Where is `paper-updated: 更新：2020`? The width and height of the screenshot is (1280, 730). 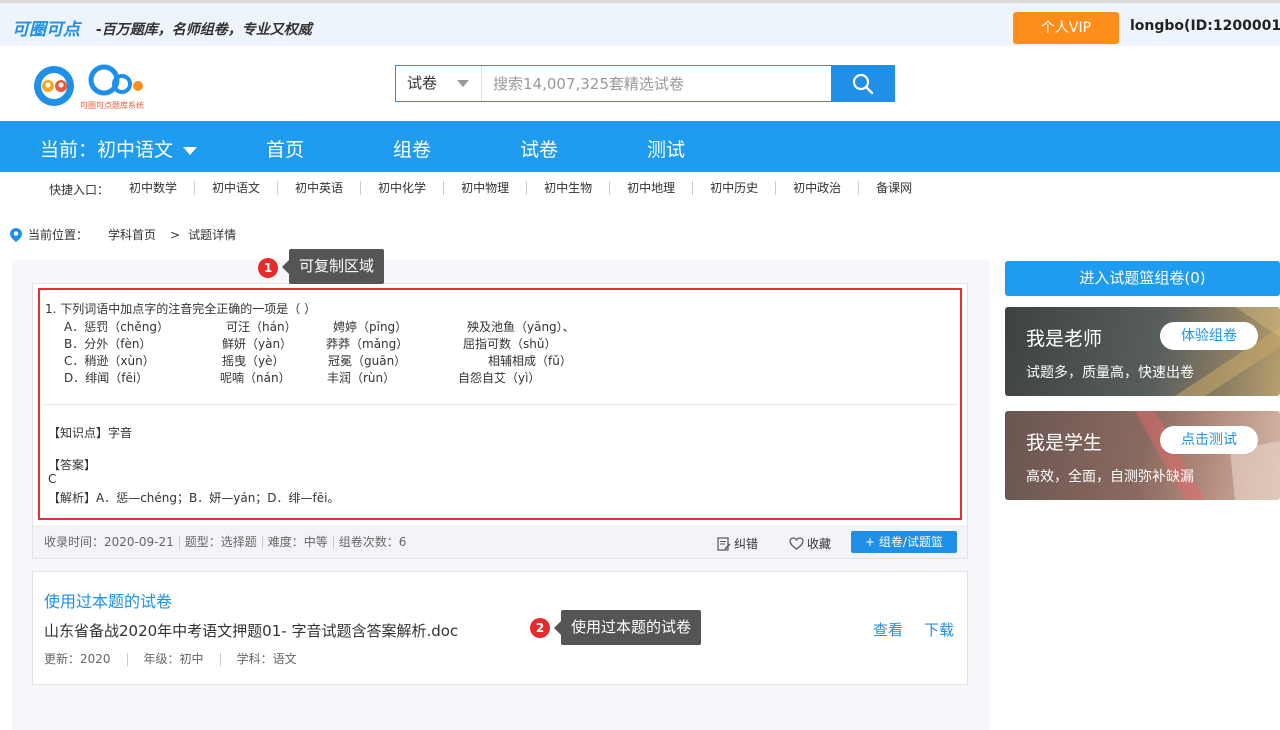 paper-updated: 更新：2020 is located at coordinates (77, 659).